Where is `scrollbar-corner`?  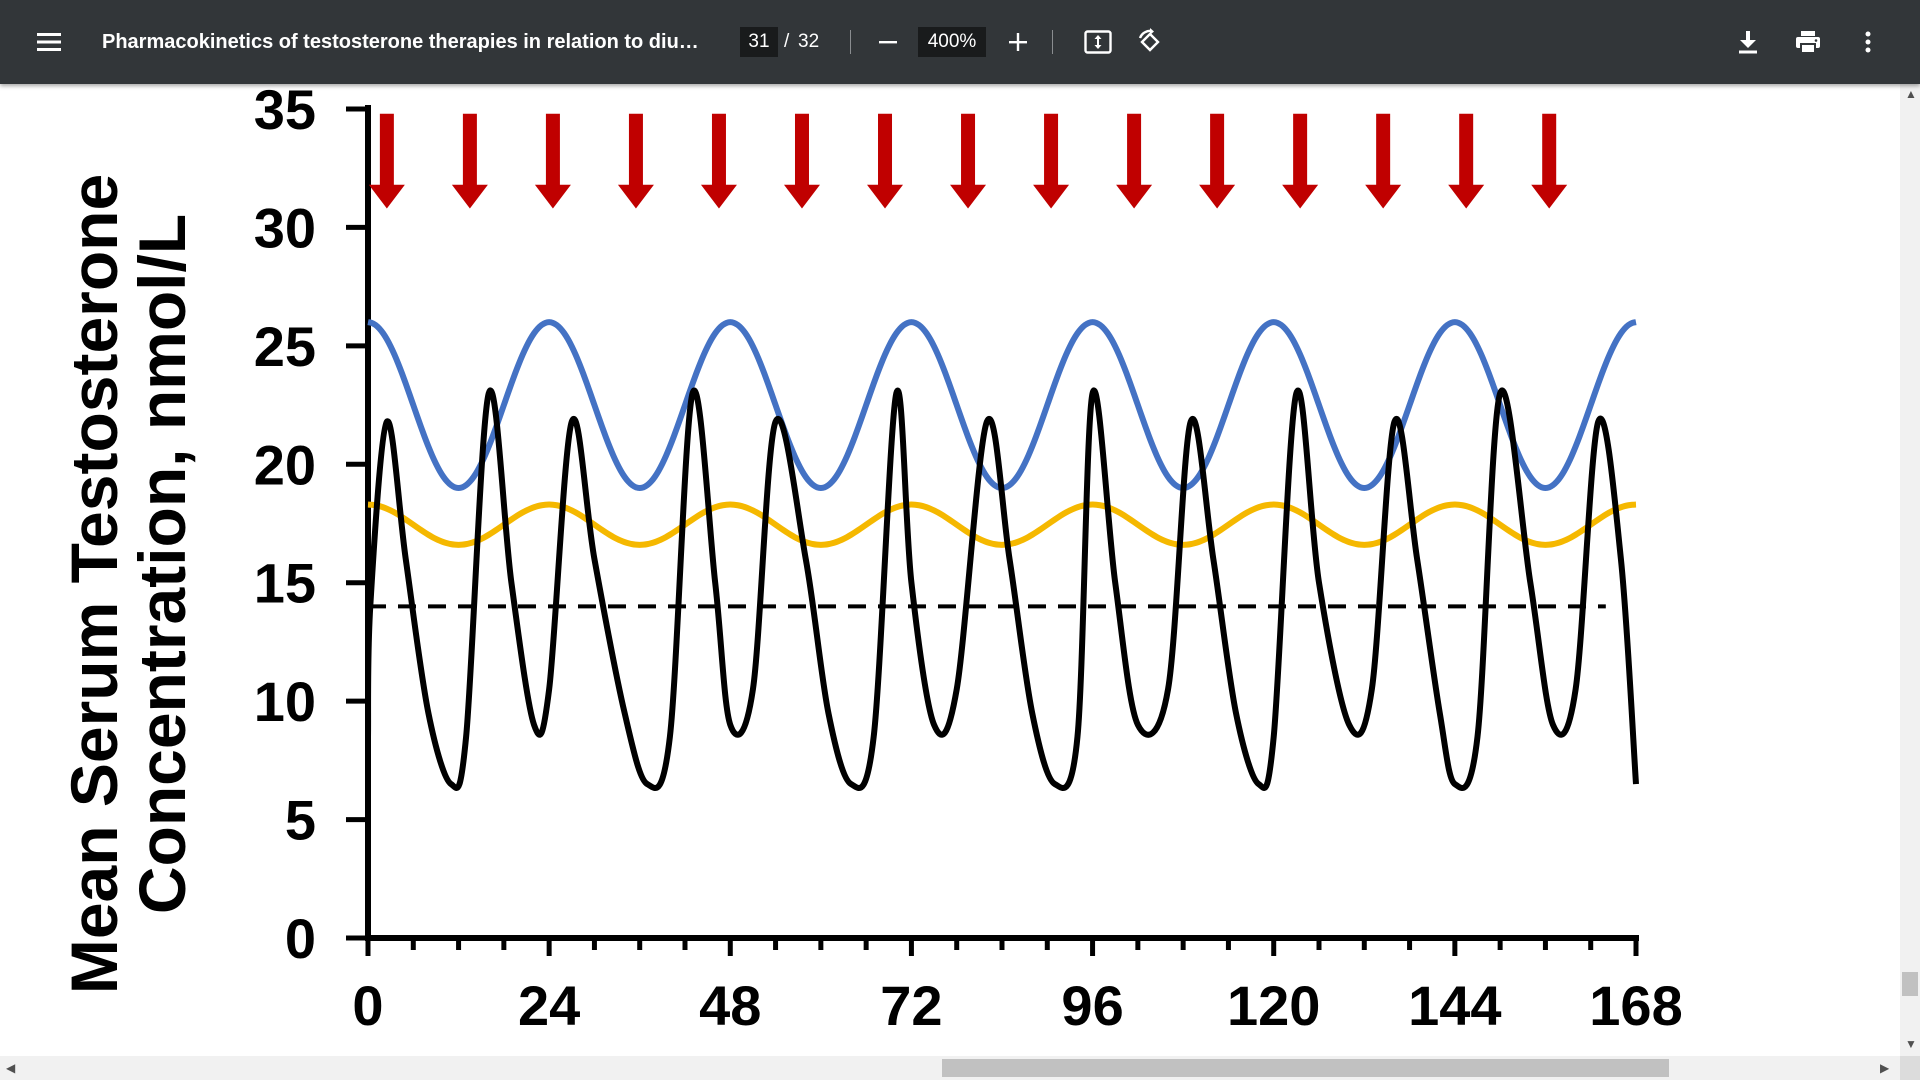
scrollbar-corner is located at coordinates (1910, 1068).